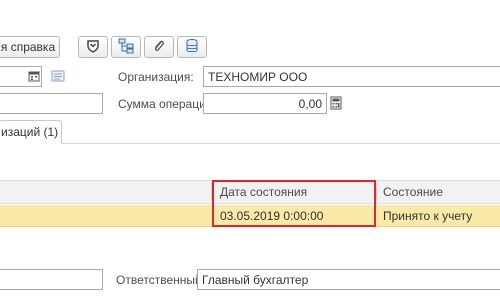  I want to click on database-icon, so click(192, 47).